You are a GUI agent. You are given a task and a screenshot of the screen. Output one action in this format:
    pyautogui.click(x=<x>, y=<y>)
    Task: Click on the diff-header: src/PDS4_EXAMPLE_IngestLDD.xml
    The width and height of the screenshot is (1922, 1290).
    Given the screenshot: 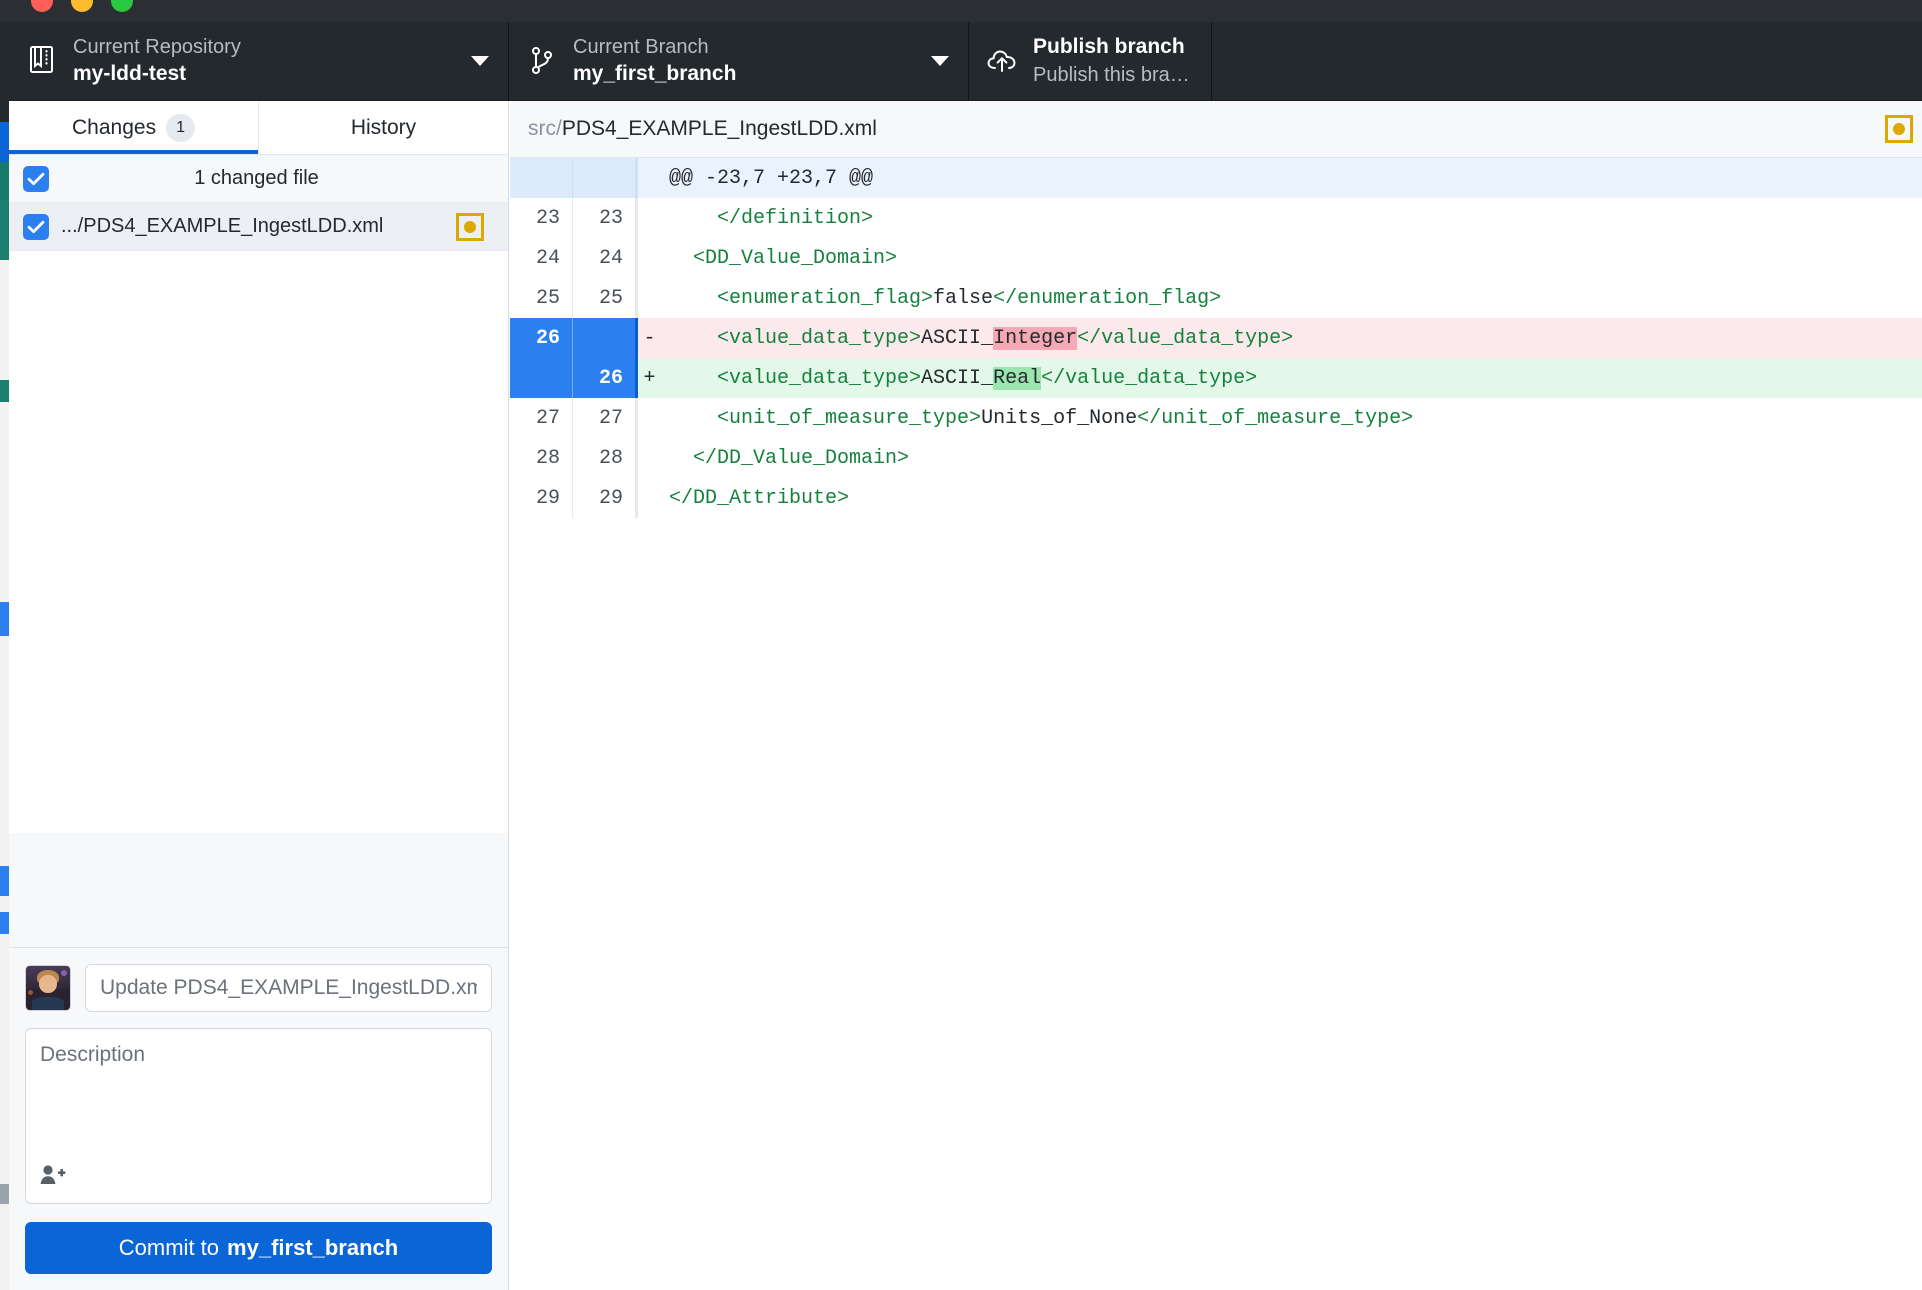 What is the action you would take?
    pyautogui.click(x=1216, y=129)
    